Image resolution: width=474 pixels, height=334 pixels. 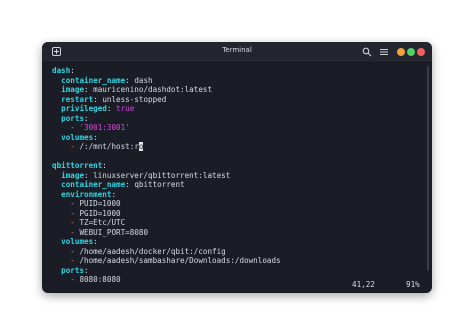 I want to click on yaml-key: privileged, so click(x=84, y=108).